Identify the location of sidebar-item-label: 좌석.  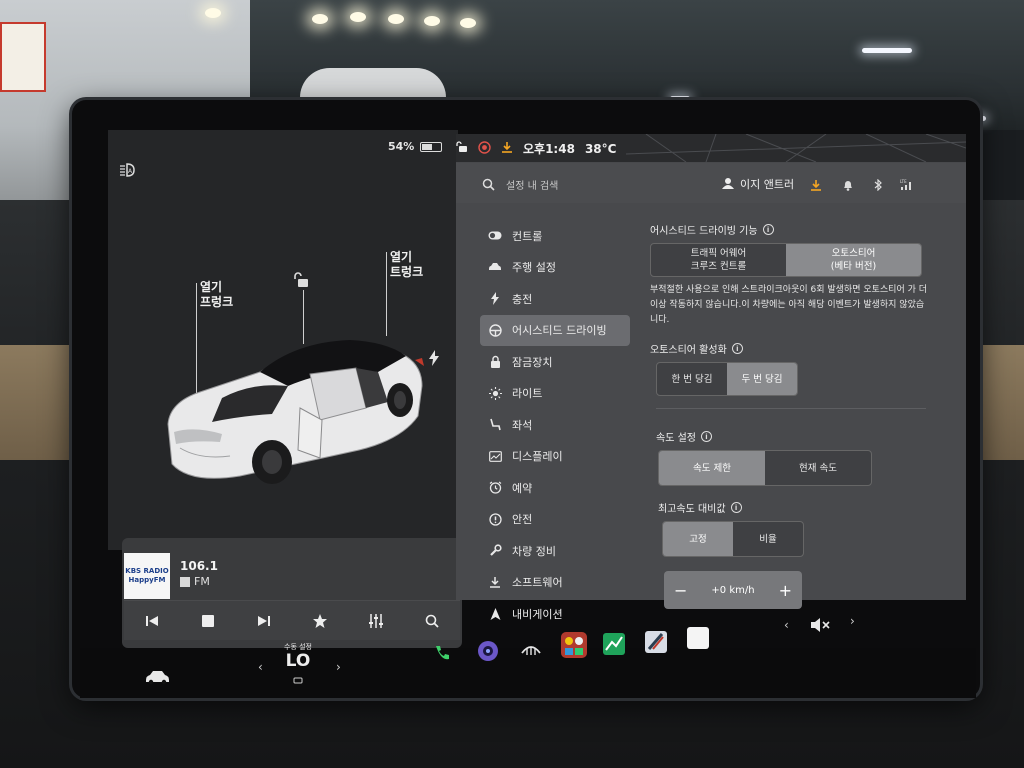
(522, 425).